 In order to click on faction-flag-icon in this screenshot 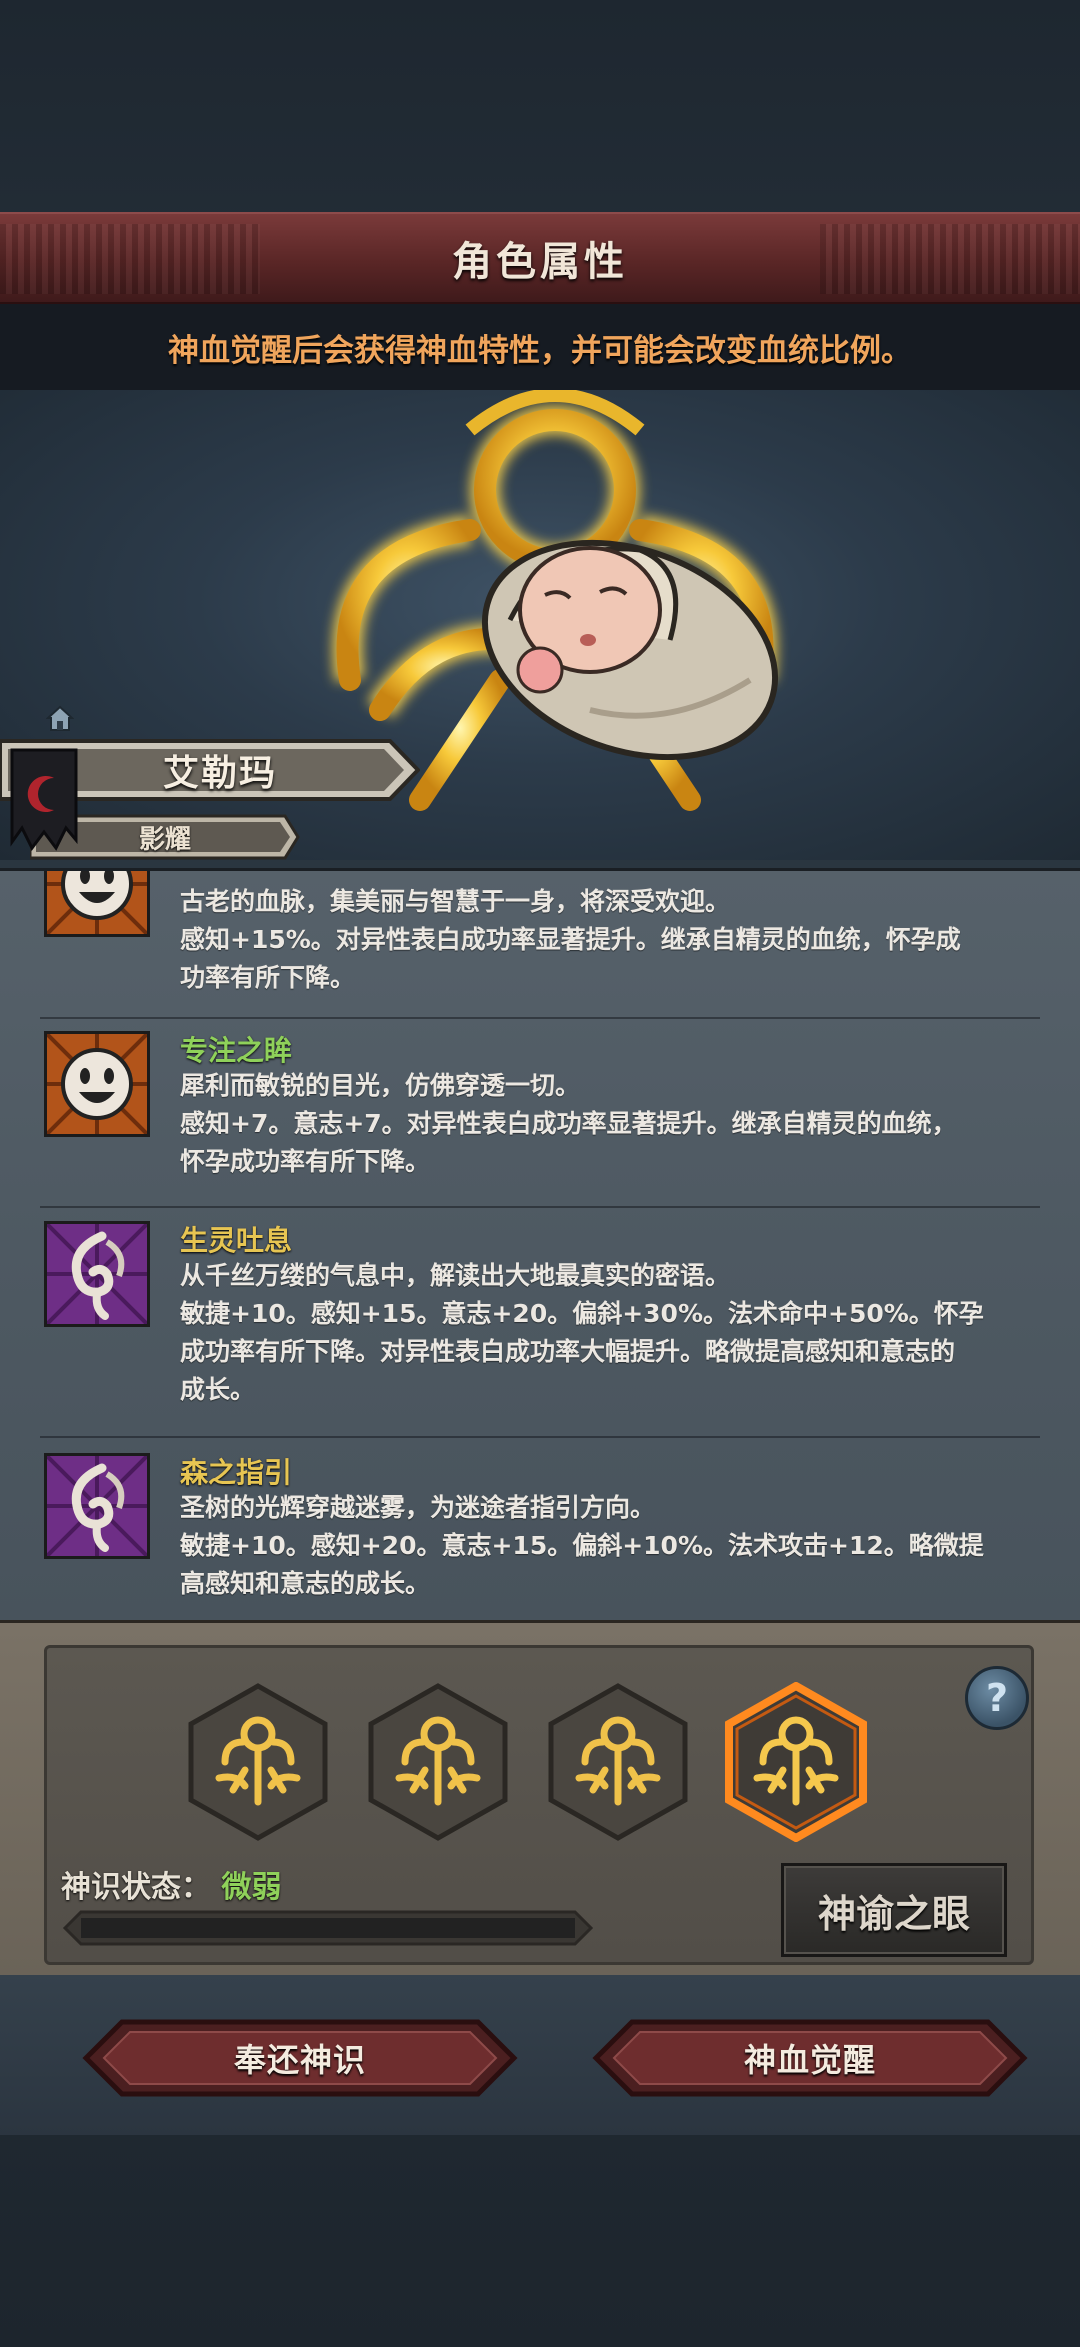, I will do `click(44, 799)`.